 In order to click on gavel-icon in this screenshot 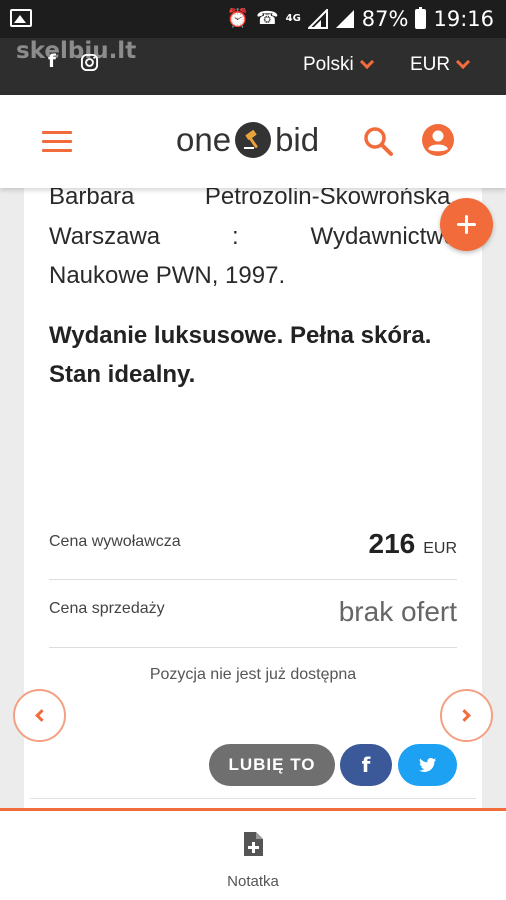, I will do `click(253, 140)`.